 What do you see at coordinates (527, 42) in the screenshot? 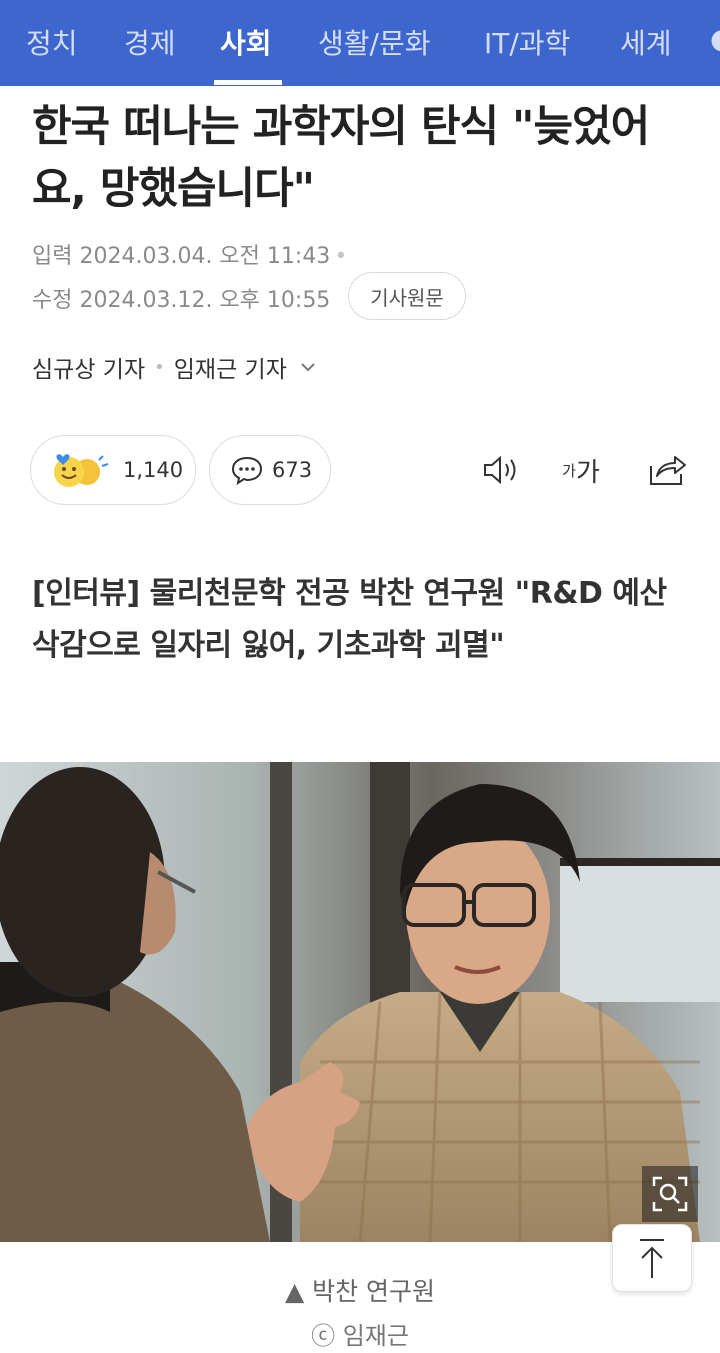
I see `tab-it-science: IT/과학` at bounding box center [527, 42].